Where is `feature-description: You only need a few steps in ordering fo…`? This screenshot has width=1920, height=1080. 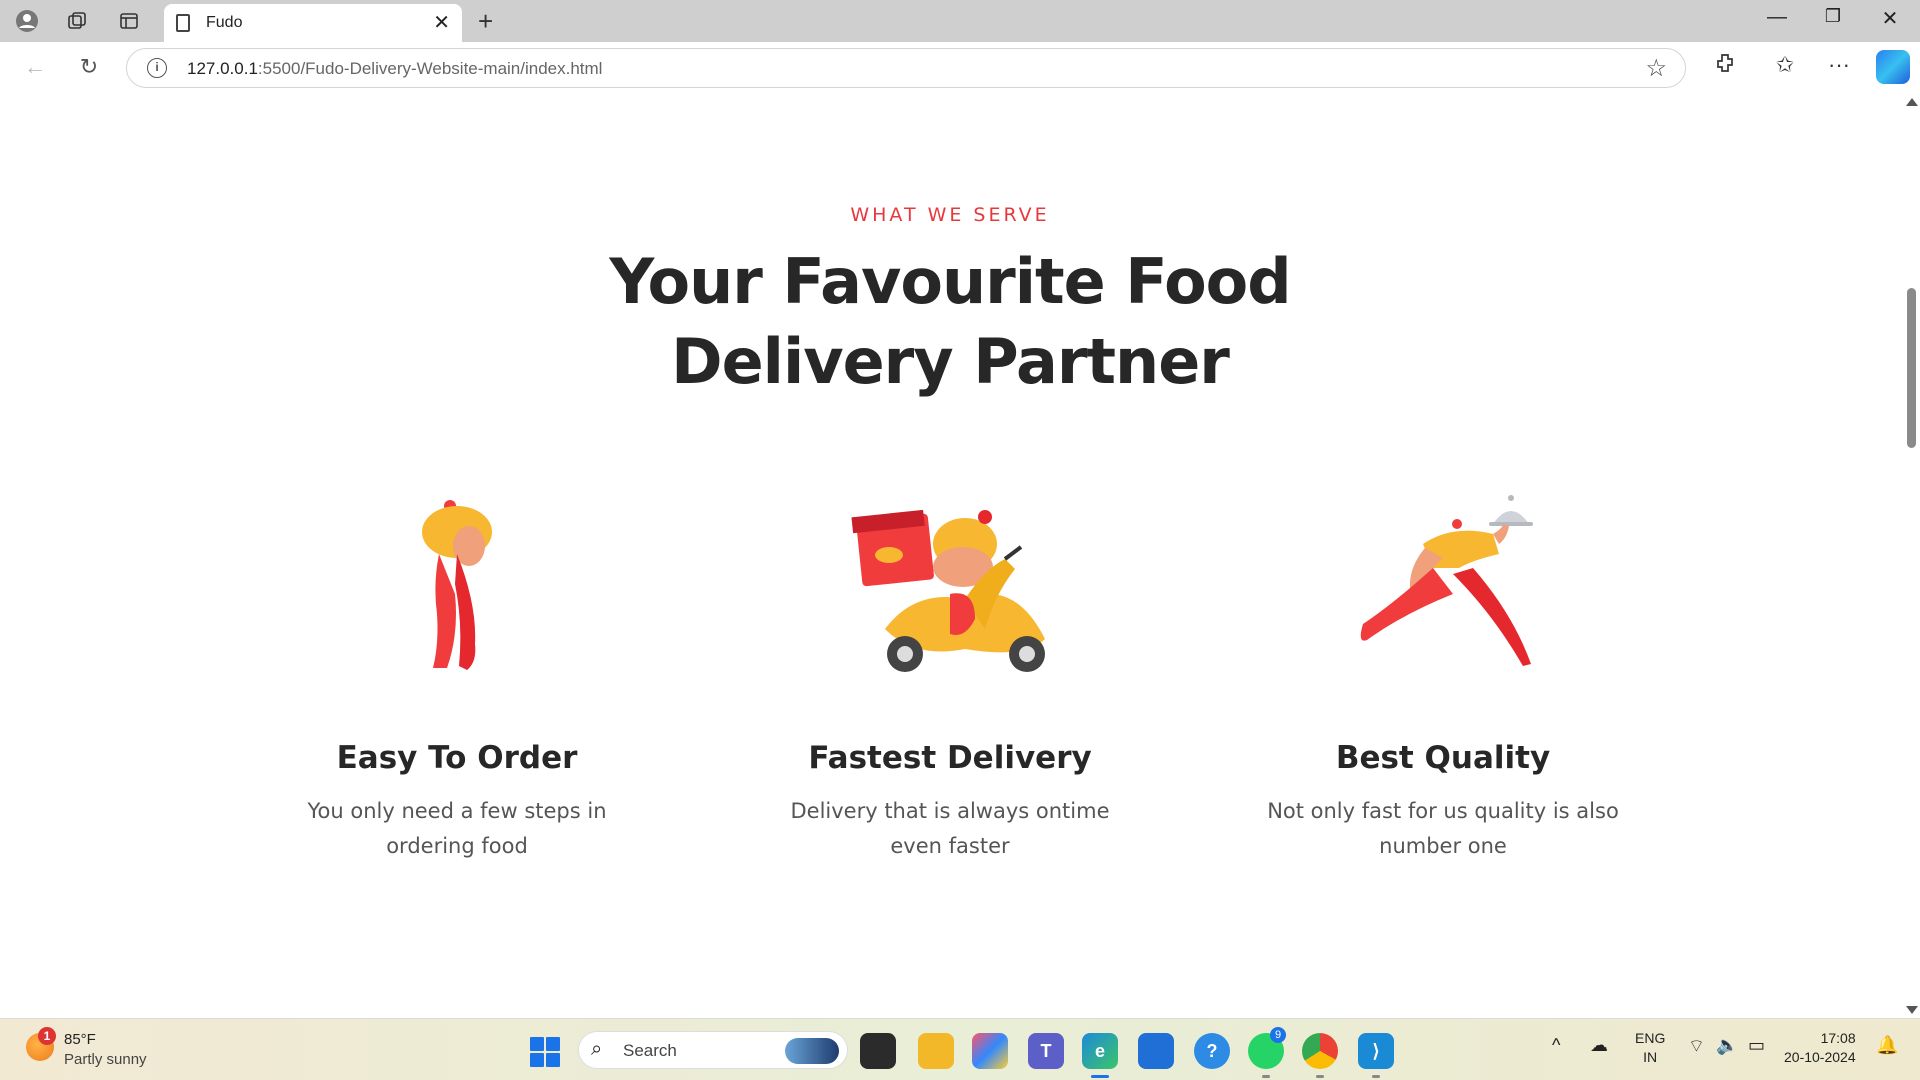
feature-description: You only need a few steps in ordering fo… is located at coordinates (457, 828).